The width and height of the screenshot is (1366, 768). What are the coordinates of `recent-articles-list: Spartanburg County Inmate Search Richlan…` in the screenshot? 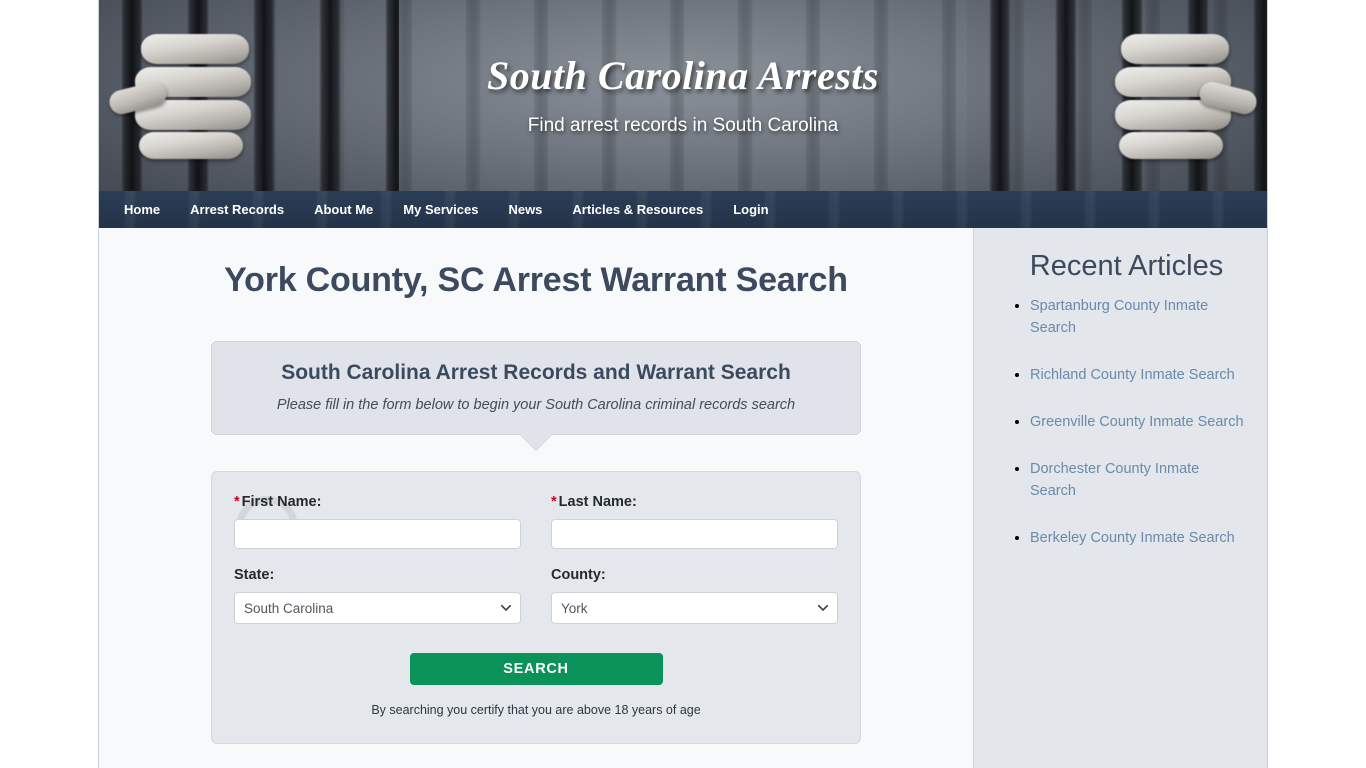 It's located at (1126, 422).